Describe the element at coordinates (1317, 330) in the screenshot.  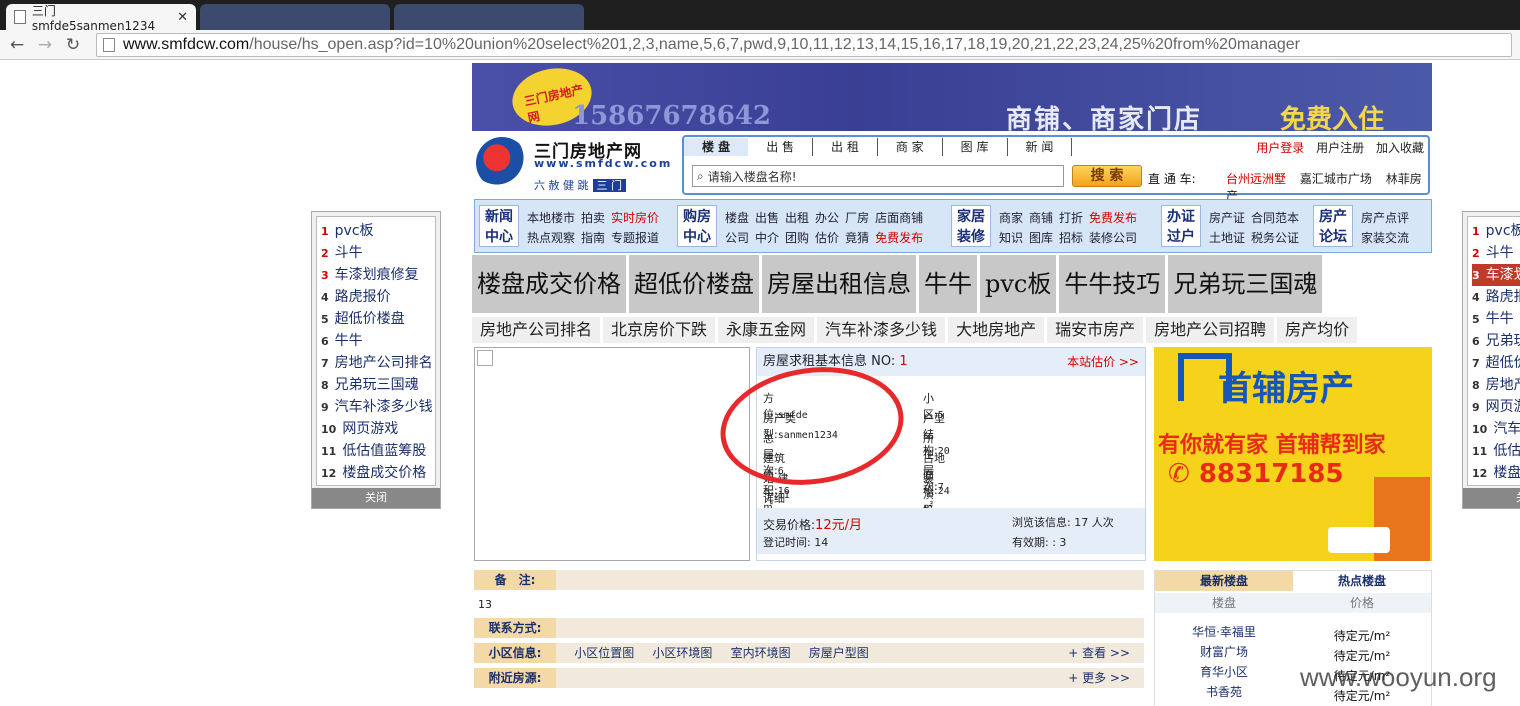
I see `keyword-link: 房产均价` at that location.